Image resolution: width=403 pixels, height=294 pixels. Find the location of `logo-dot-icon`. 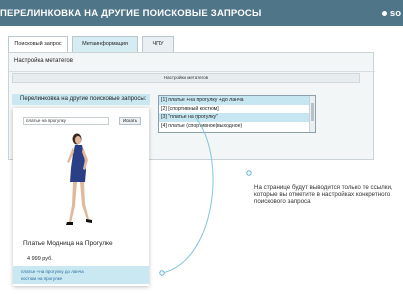

logo-dot-icon is located at coordinates (384, 13).